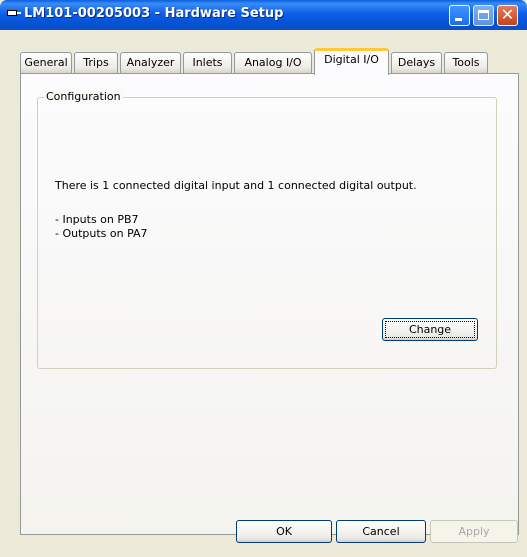 Image resolution: width=527 pixels, height=557 pixels. I want to click on tab-delays: Delays, so click(416, 63).